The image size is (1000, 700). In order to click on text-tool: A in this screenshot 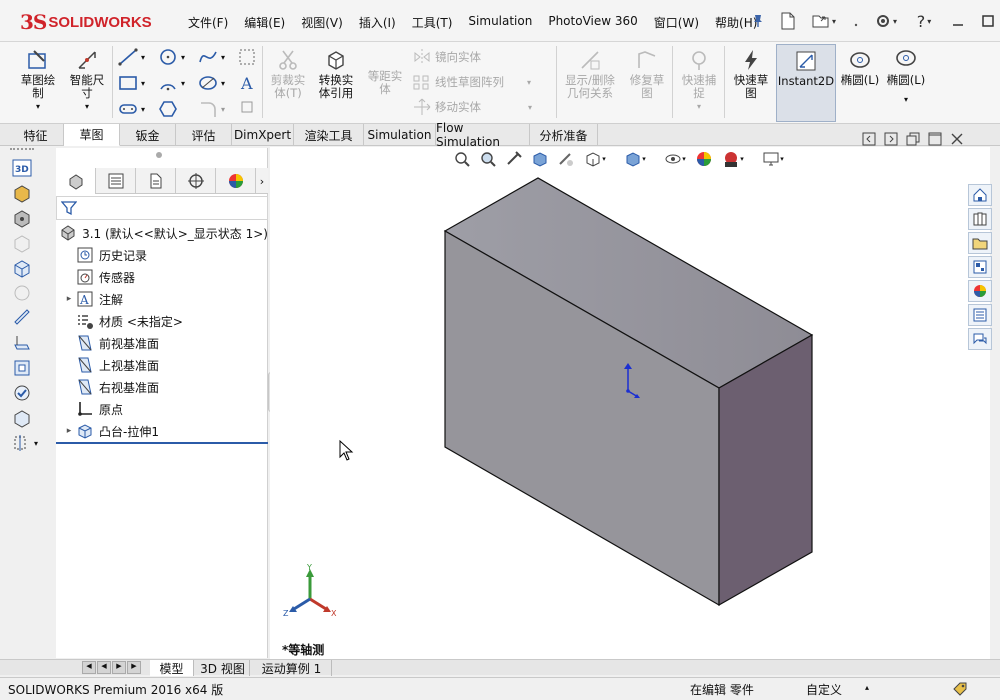, I will do `click(247, 83)`.